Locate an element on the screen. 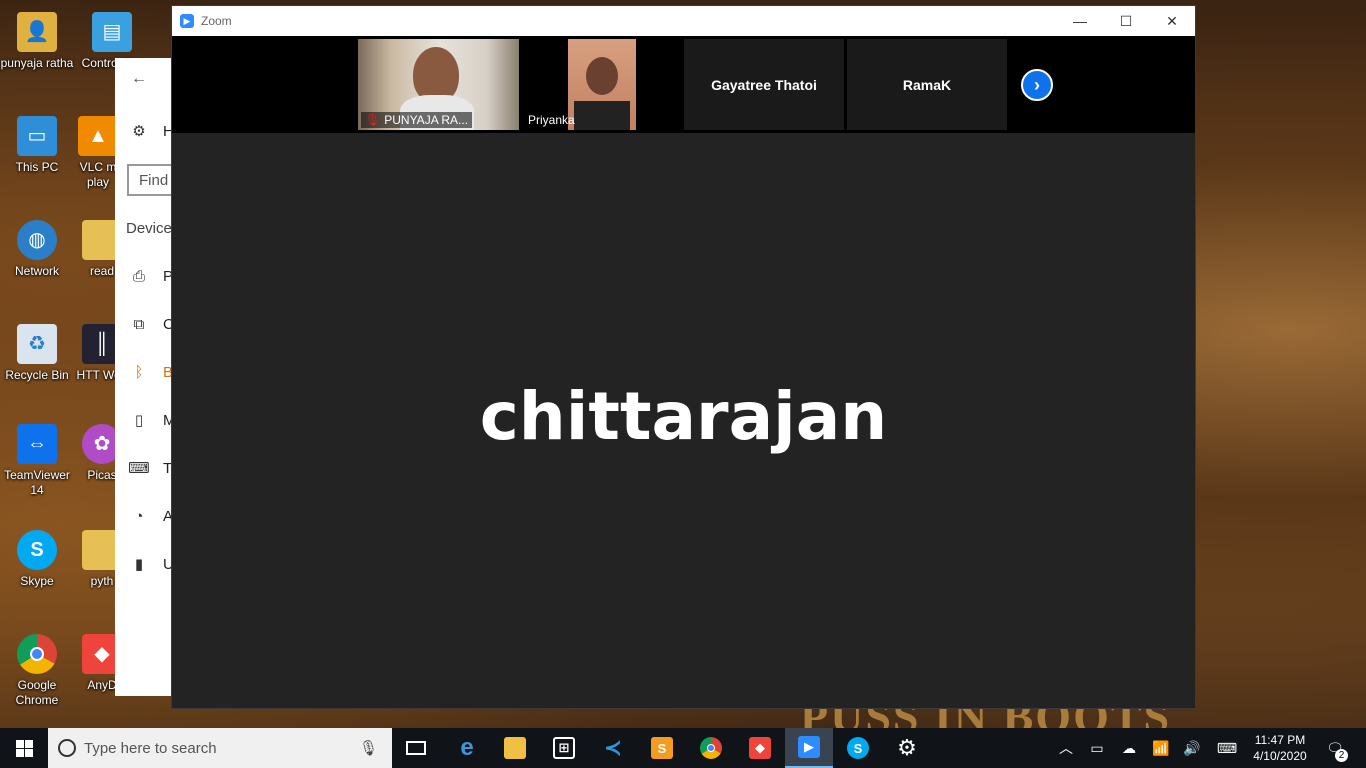  chevron-right-icon: › is located at coordinates (1037, 84).